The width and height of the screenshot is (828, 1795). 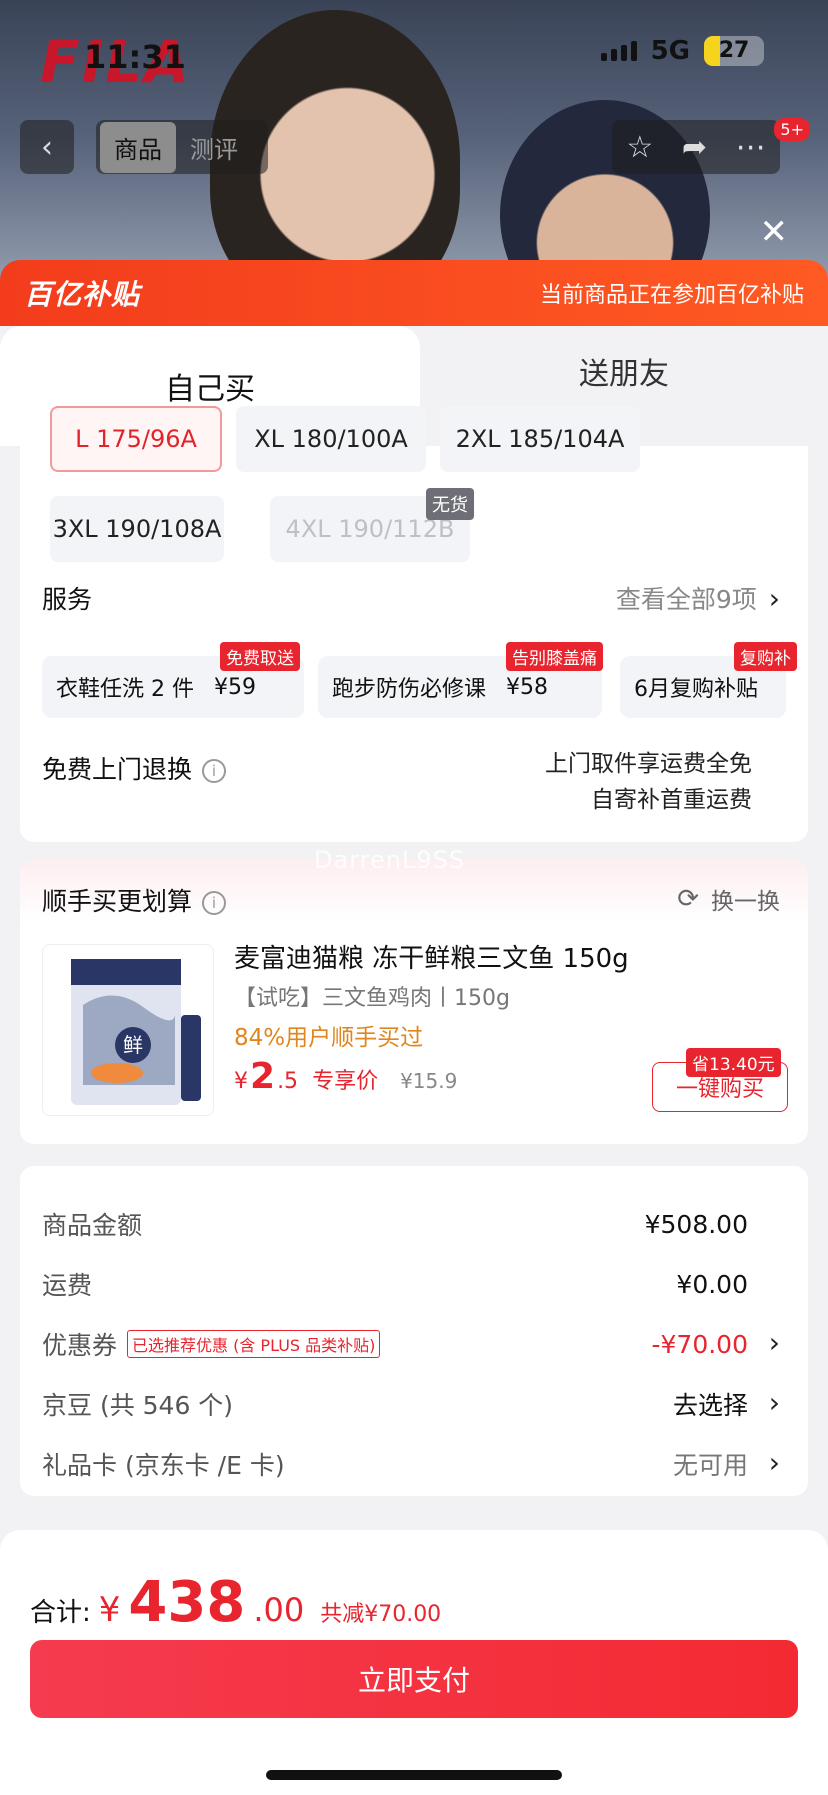 What do you see at coordinates (67, 1285) in the screenshot?
I see `shipping-label: 运费` at bounding box center [67, 1285].